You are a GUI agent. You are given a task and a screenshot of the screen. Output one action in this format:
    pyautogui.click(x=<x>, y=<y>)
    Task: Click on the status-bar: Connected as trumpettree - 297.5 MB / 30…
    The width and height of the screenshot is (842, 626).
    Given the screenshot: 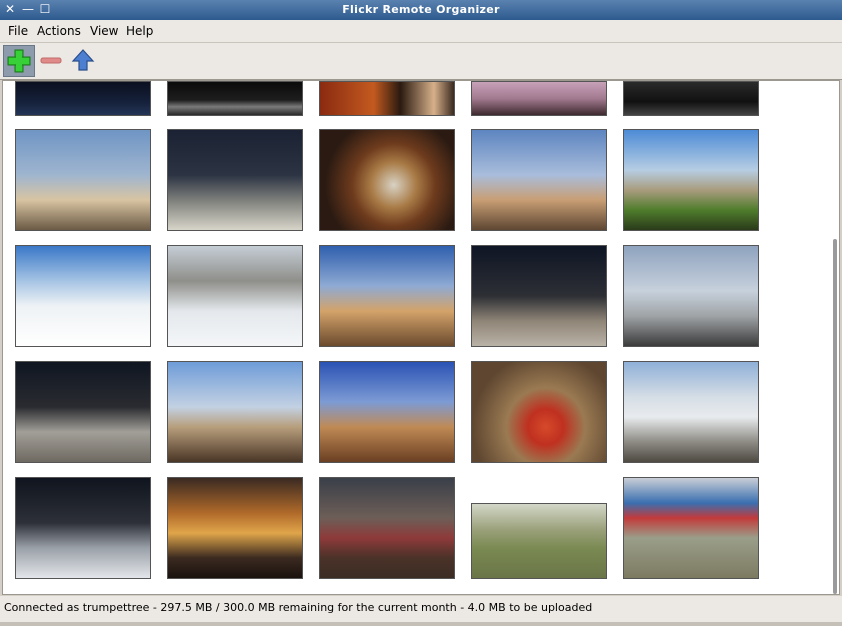 What is the action you would take?
    pyautogui.click(x=421, y=611)
    